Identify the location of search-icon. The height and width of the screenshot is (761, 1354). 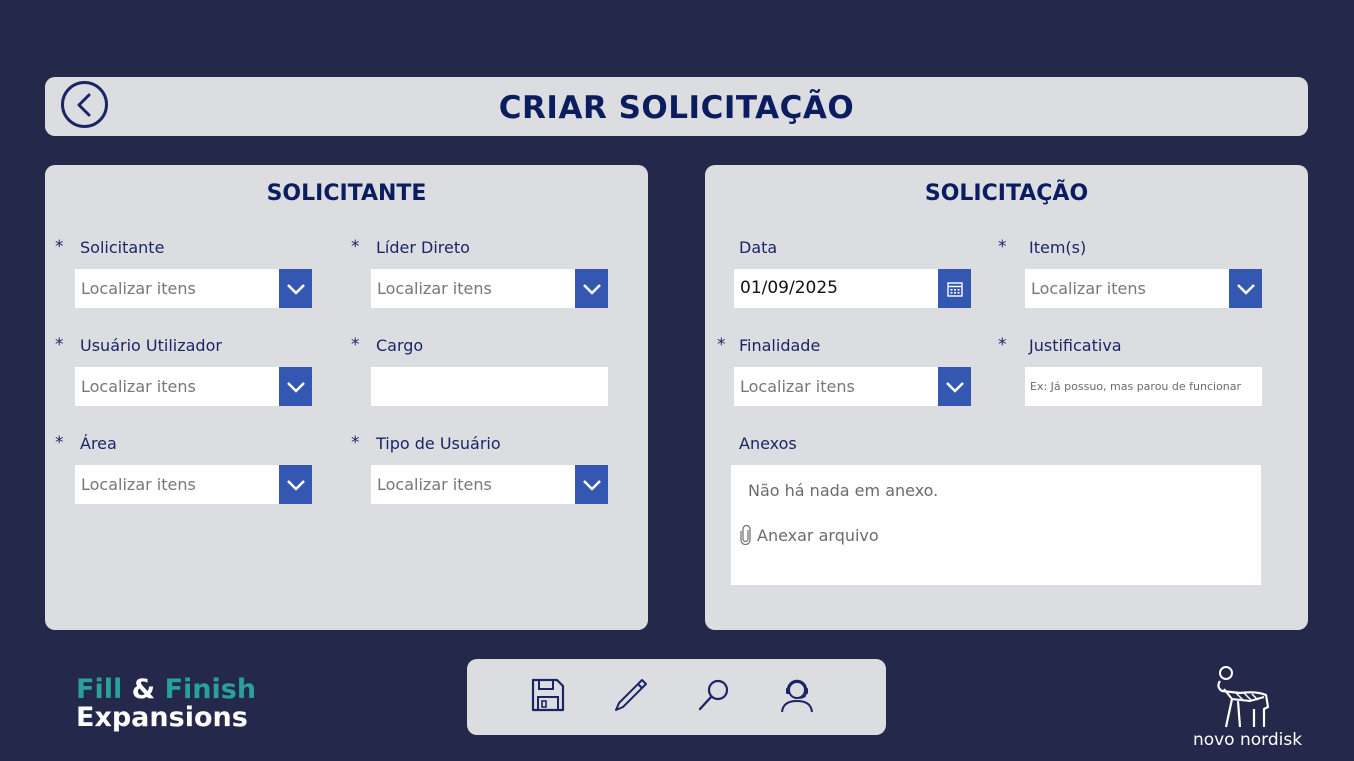
(713, 695).